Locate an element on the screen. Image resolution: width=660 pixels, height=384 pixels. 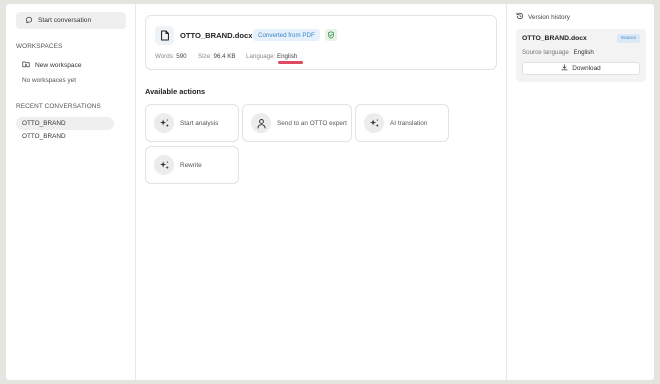
available-actions-heading: Available actions is located at coordinates (175, 91).